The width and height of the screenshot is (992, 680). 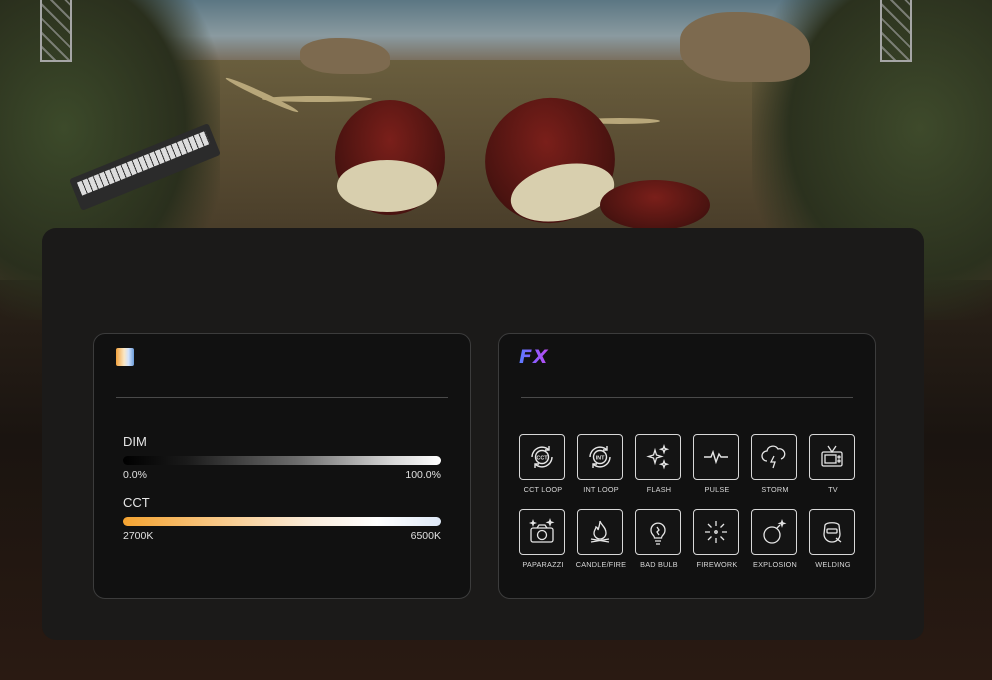 I want to click on welding-icon, so click(x=832, y=532).